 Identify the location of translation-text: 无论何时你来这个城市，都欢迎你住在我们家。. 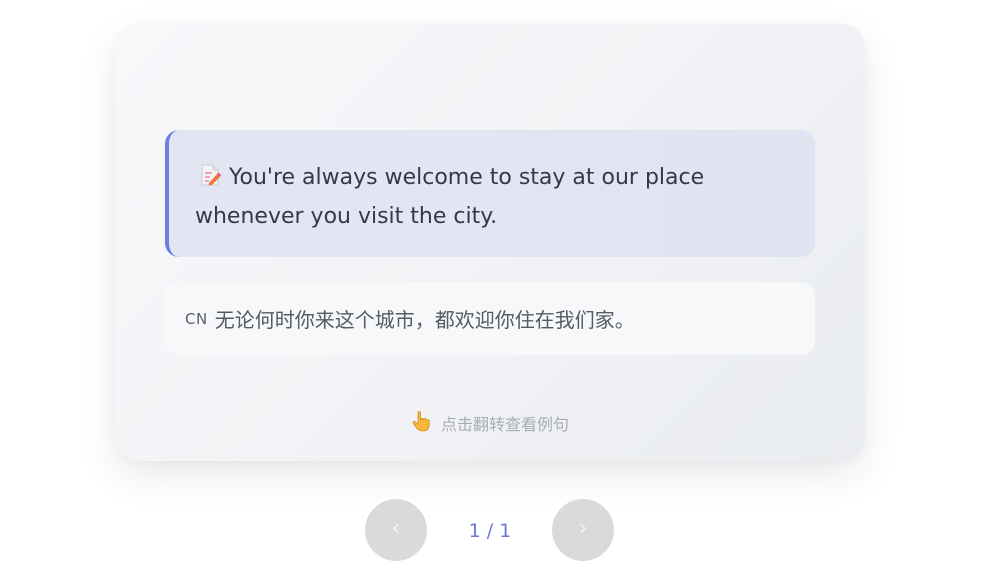
(424, 320).